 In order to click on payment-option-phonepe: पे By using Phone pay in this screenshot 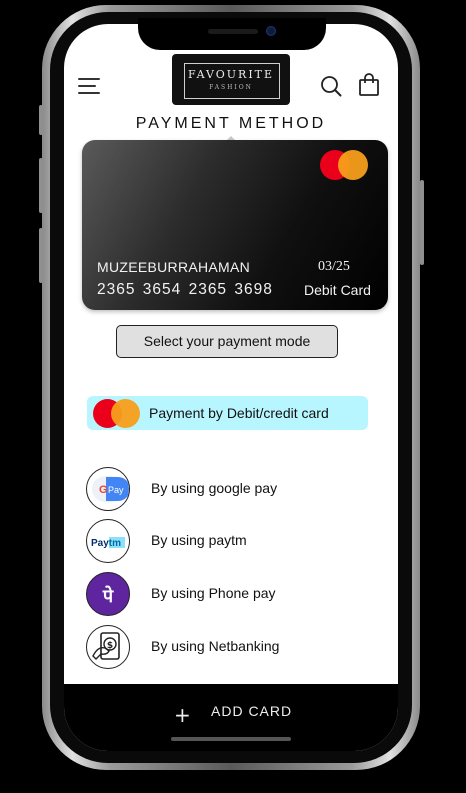, I will do `click(236, 595)`.